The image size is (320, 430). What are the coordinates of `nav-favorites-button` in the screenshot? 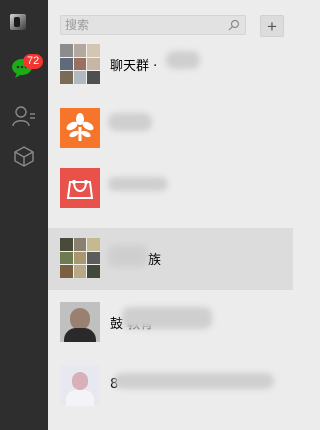 It's located at (24, 156).